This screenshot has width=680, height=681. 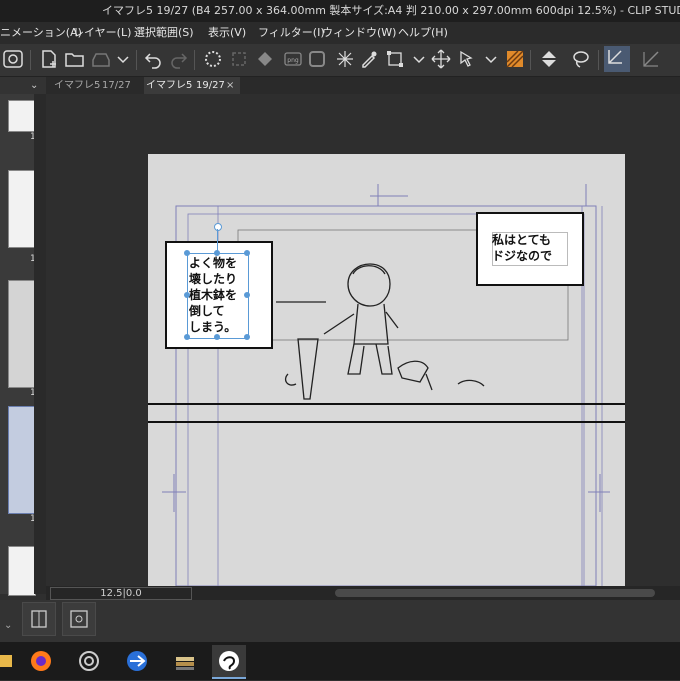 I want to click on lasso-icon, so click(x=581, y=59).